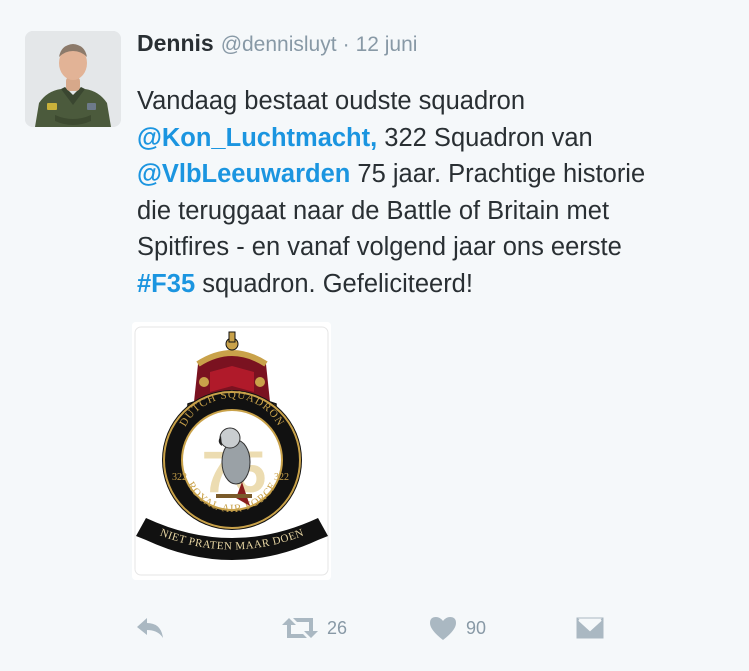 Image resolution: width=749 pixels, height=671 pixels. I want to click on reply-button, so click(150, 628).